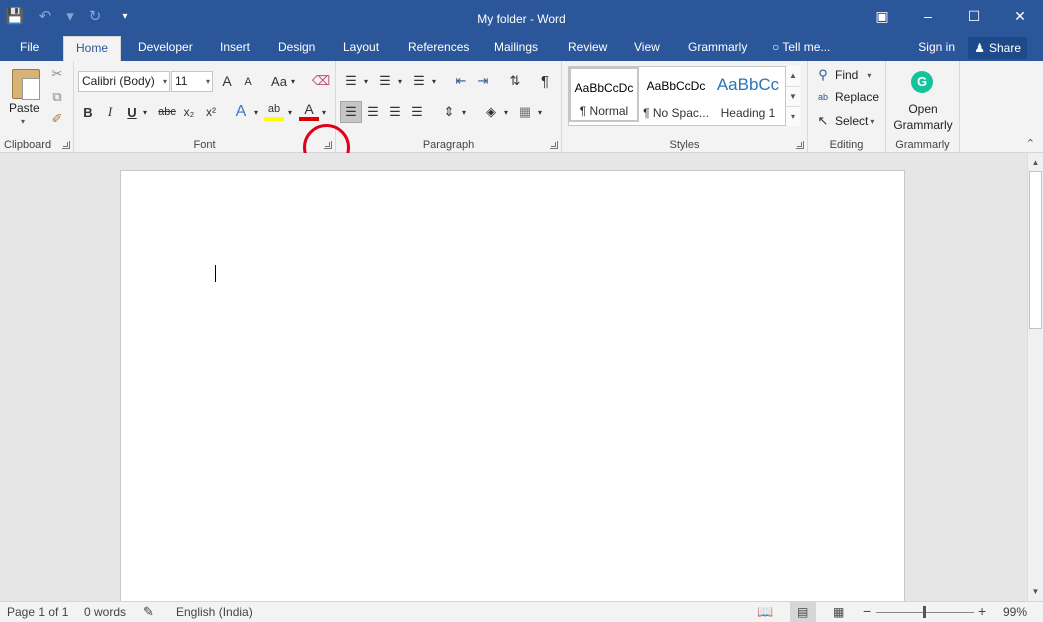 This screenshot has width=1043, height=622. I want to click on multilevel-list-icon: ☰, so click(419, 81).